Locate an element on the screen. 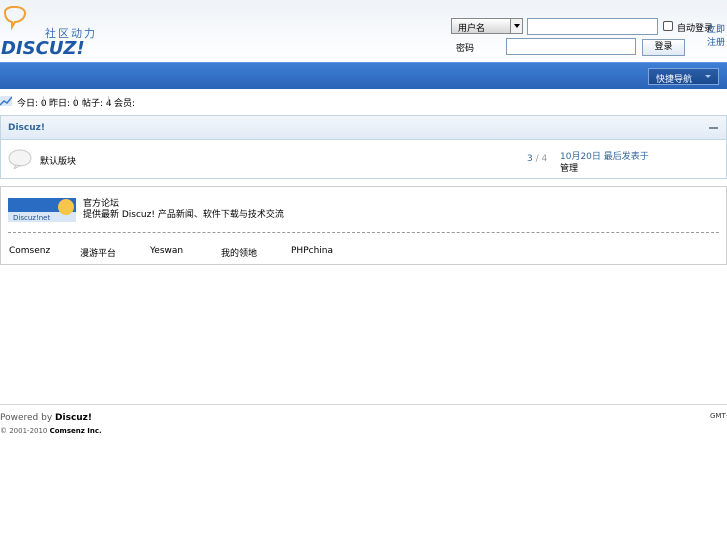 This screenshot has height=545, width=727. last-post-user: 管理 is located at coordinates (569, 167).